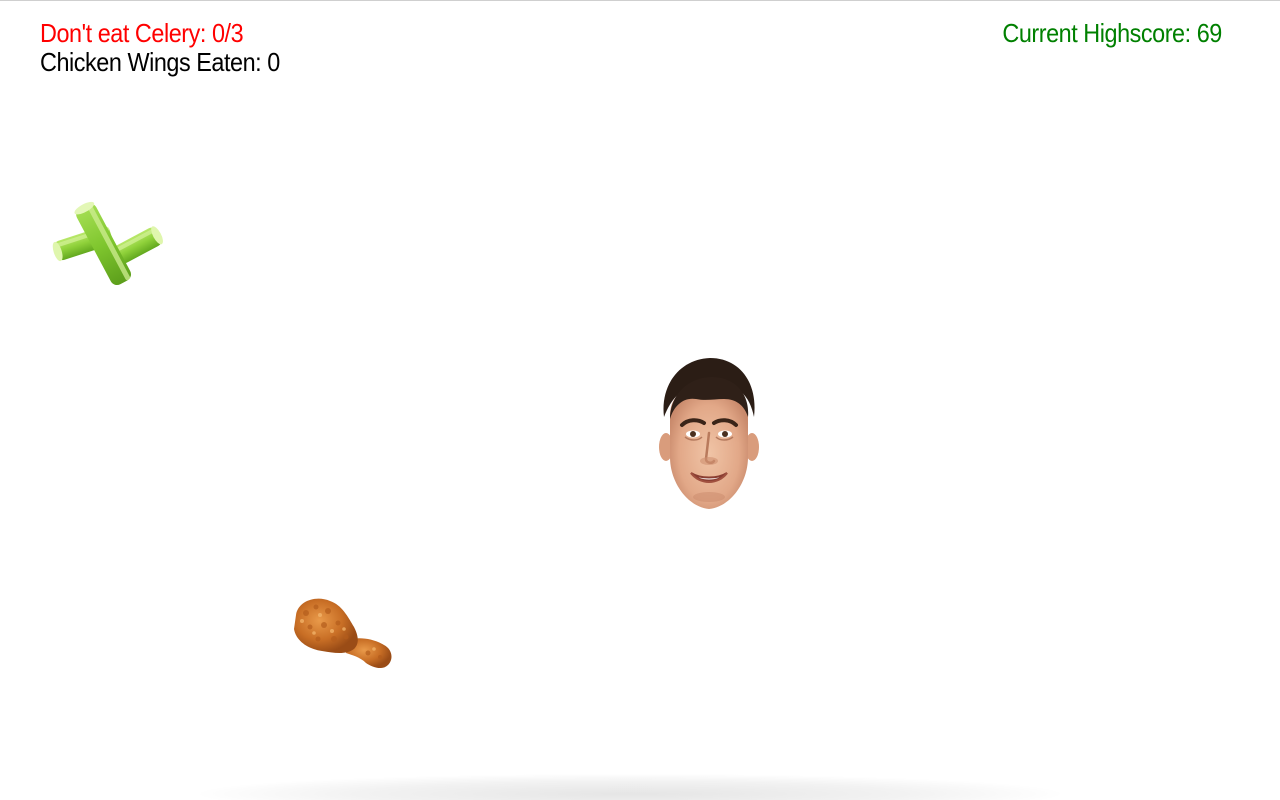 This screenshot has width=1280, height=800. I want to click on celery-counter: Don't eat Celery: 0/3, so click(142, 33).